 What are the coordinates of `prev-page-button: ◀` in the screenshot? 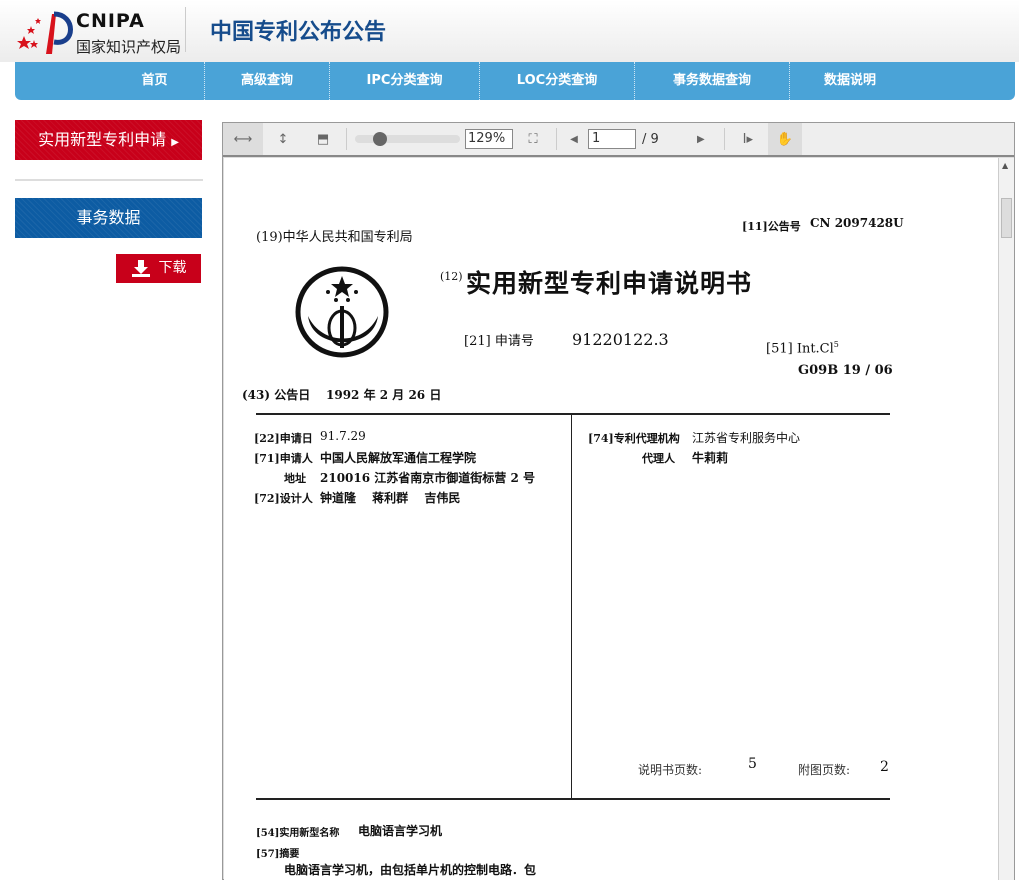 It's located at (574, 139).